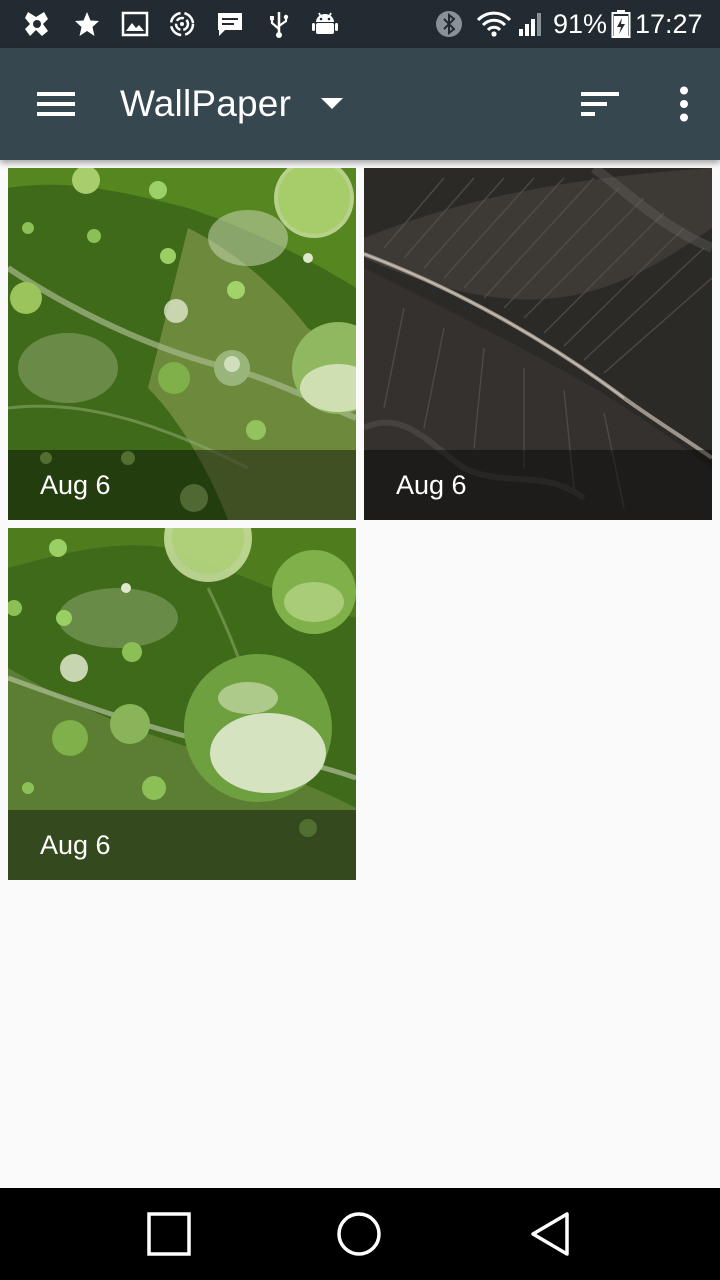 Image resolution: width=720 pixels, height=1280 pixels. What do you see at coordinates (206, 103) in the screenshot?
I see `app-title: WallPaper` at bounding box center [206, 103].